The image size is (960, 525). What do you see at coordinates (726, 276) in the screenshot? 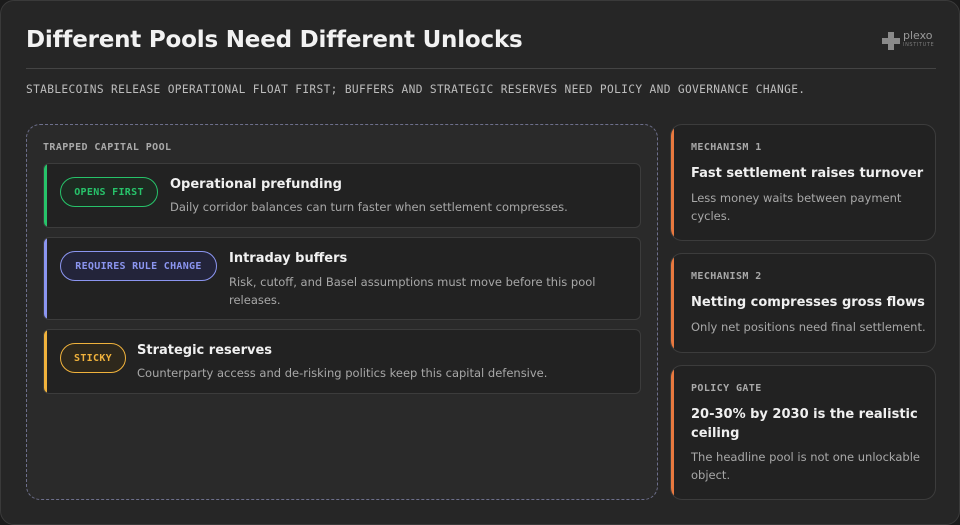
I see `card-label: MECHANISM 2` at bounding box center [726, 276].